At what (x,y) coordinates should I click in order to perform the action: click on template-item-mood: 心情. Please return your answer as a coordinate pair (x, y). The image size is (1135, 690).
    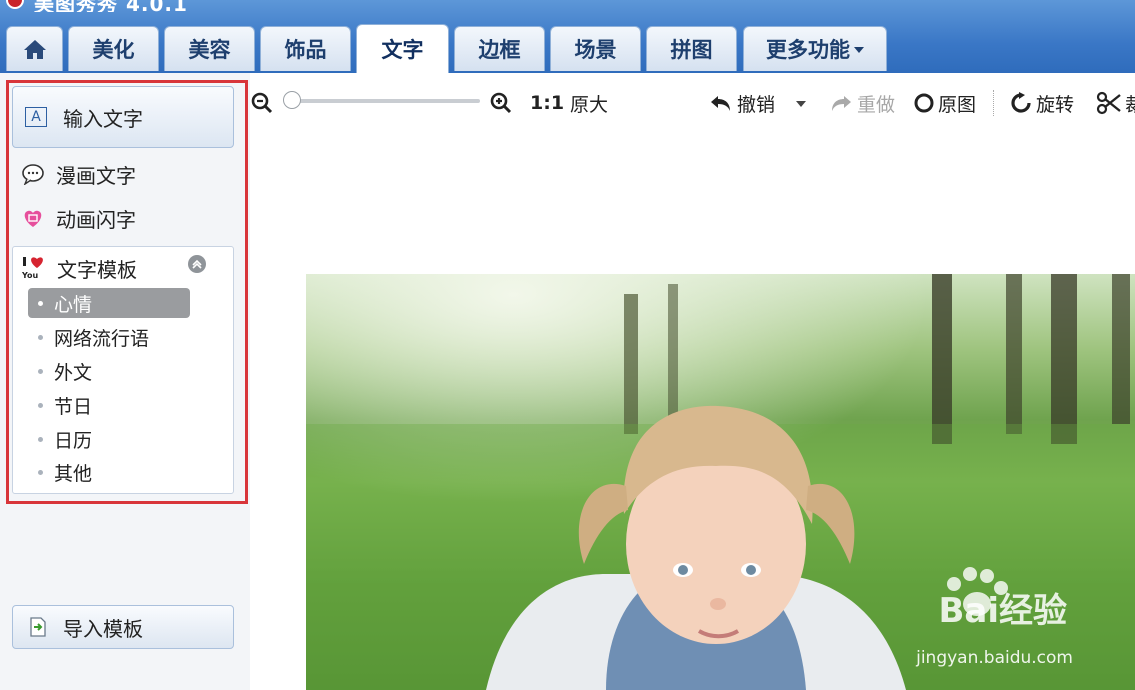
    Looking at the image, I should click on (109, 303).